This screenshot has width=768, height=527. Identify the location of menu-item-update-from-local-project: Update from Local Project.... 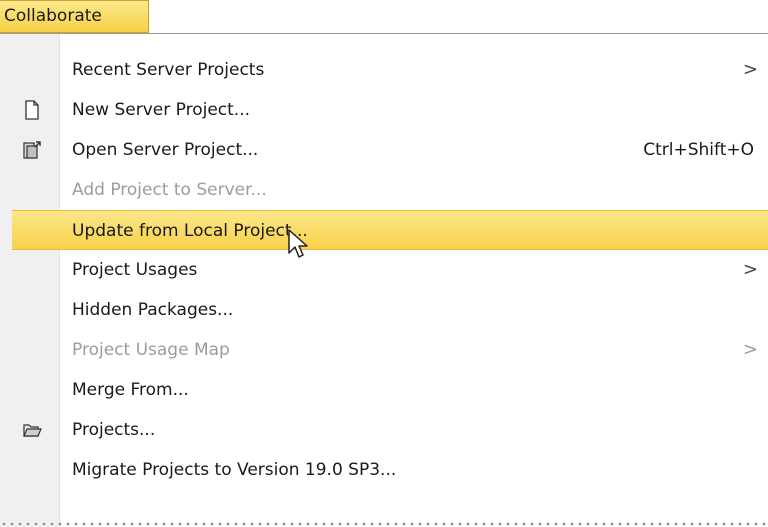
(390, 230).